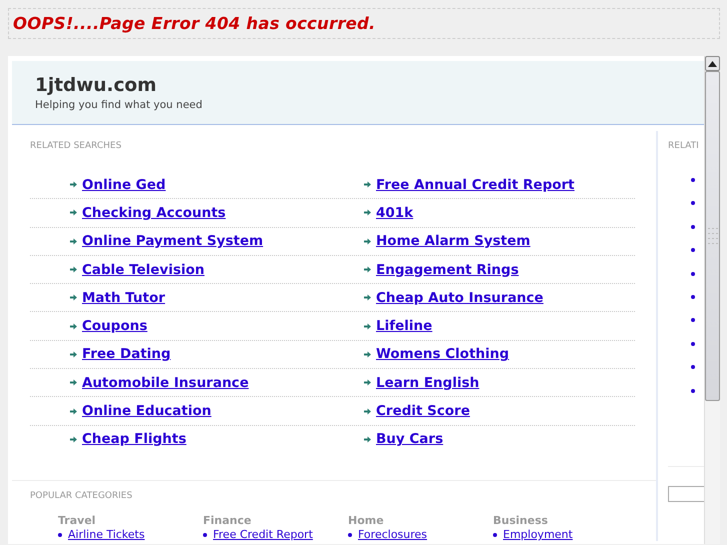 This screenshot has width=727, height=545. What do you see at coordinates (521, 521) in the screenshot?
I see `category-heading: Business` at bounding box center [521, 521].